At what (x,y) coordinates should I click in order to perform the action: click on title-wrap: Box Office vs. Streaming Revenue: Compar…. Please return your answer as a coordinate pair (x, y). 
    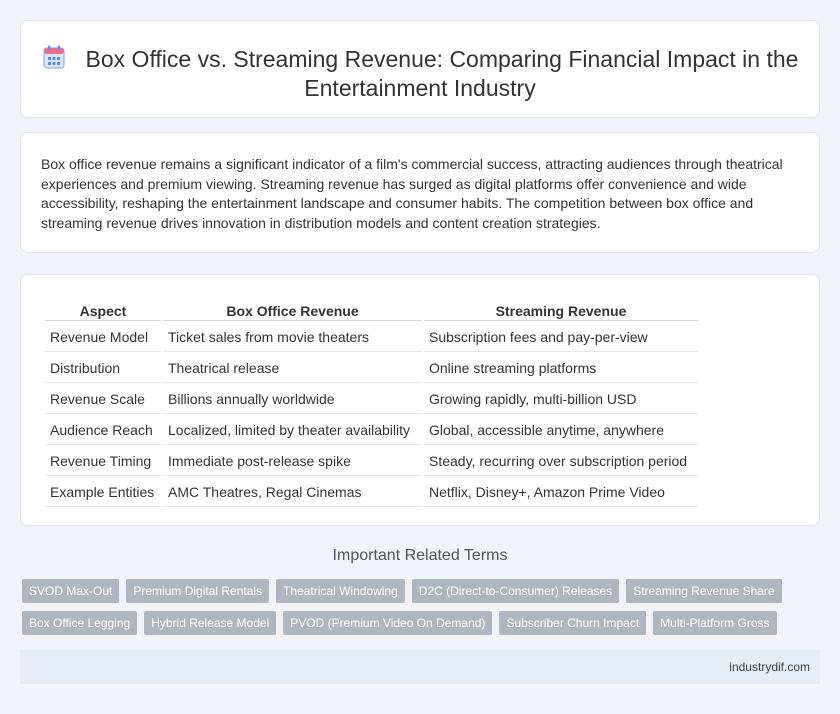
    Looking at the image, I should click on (420, 73).